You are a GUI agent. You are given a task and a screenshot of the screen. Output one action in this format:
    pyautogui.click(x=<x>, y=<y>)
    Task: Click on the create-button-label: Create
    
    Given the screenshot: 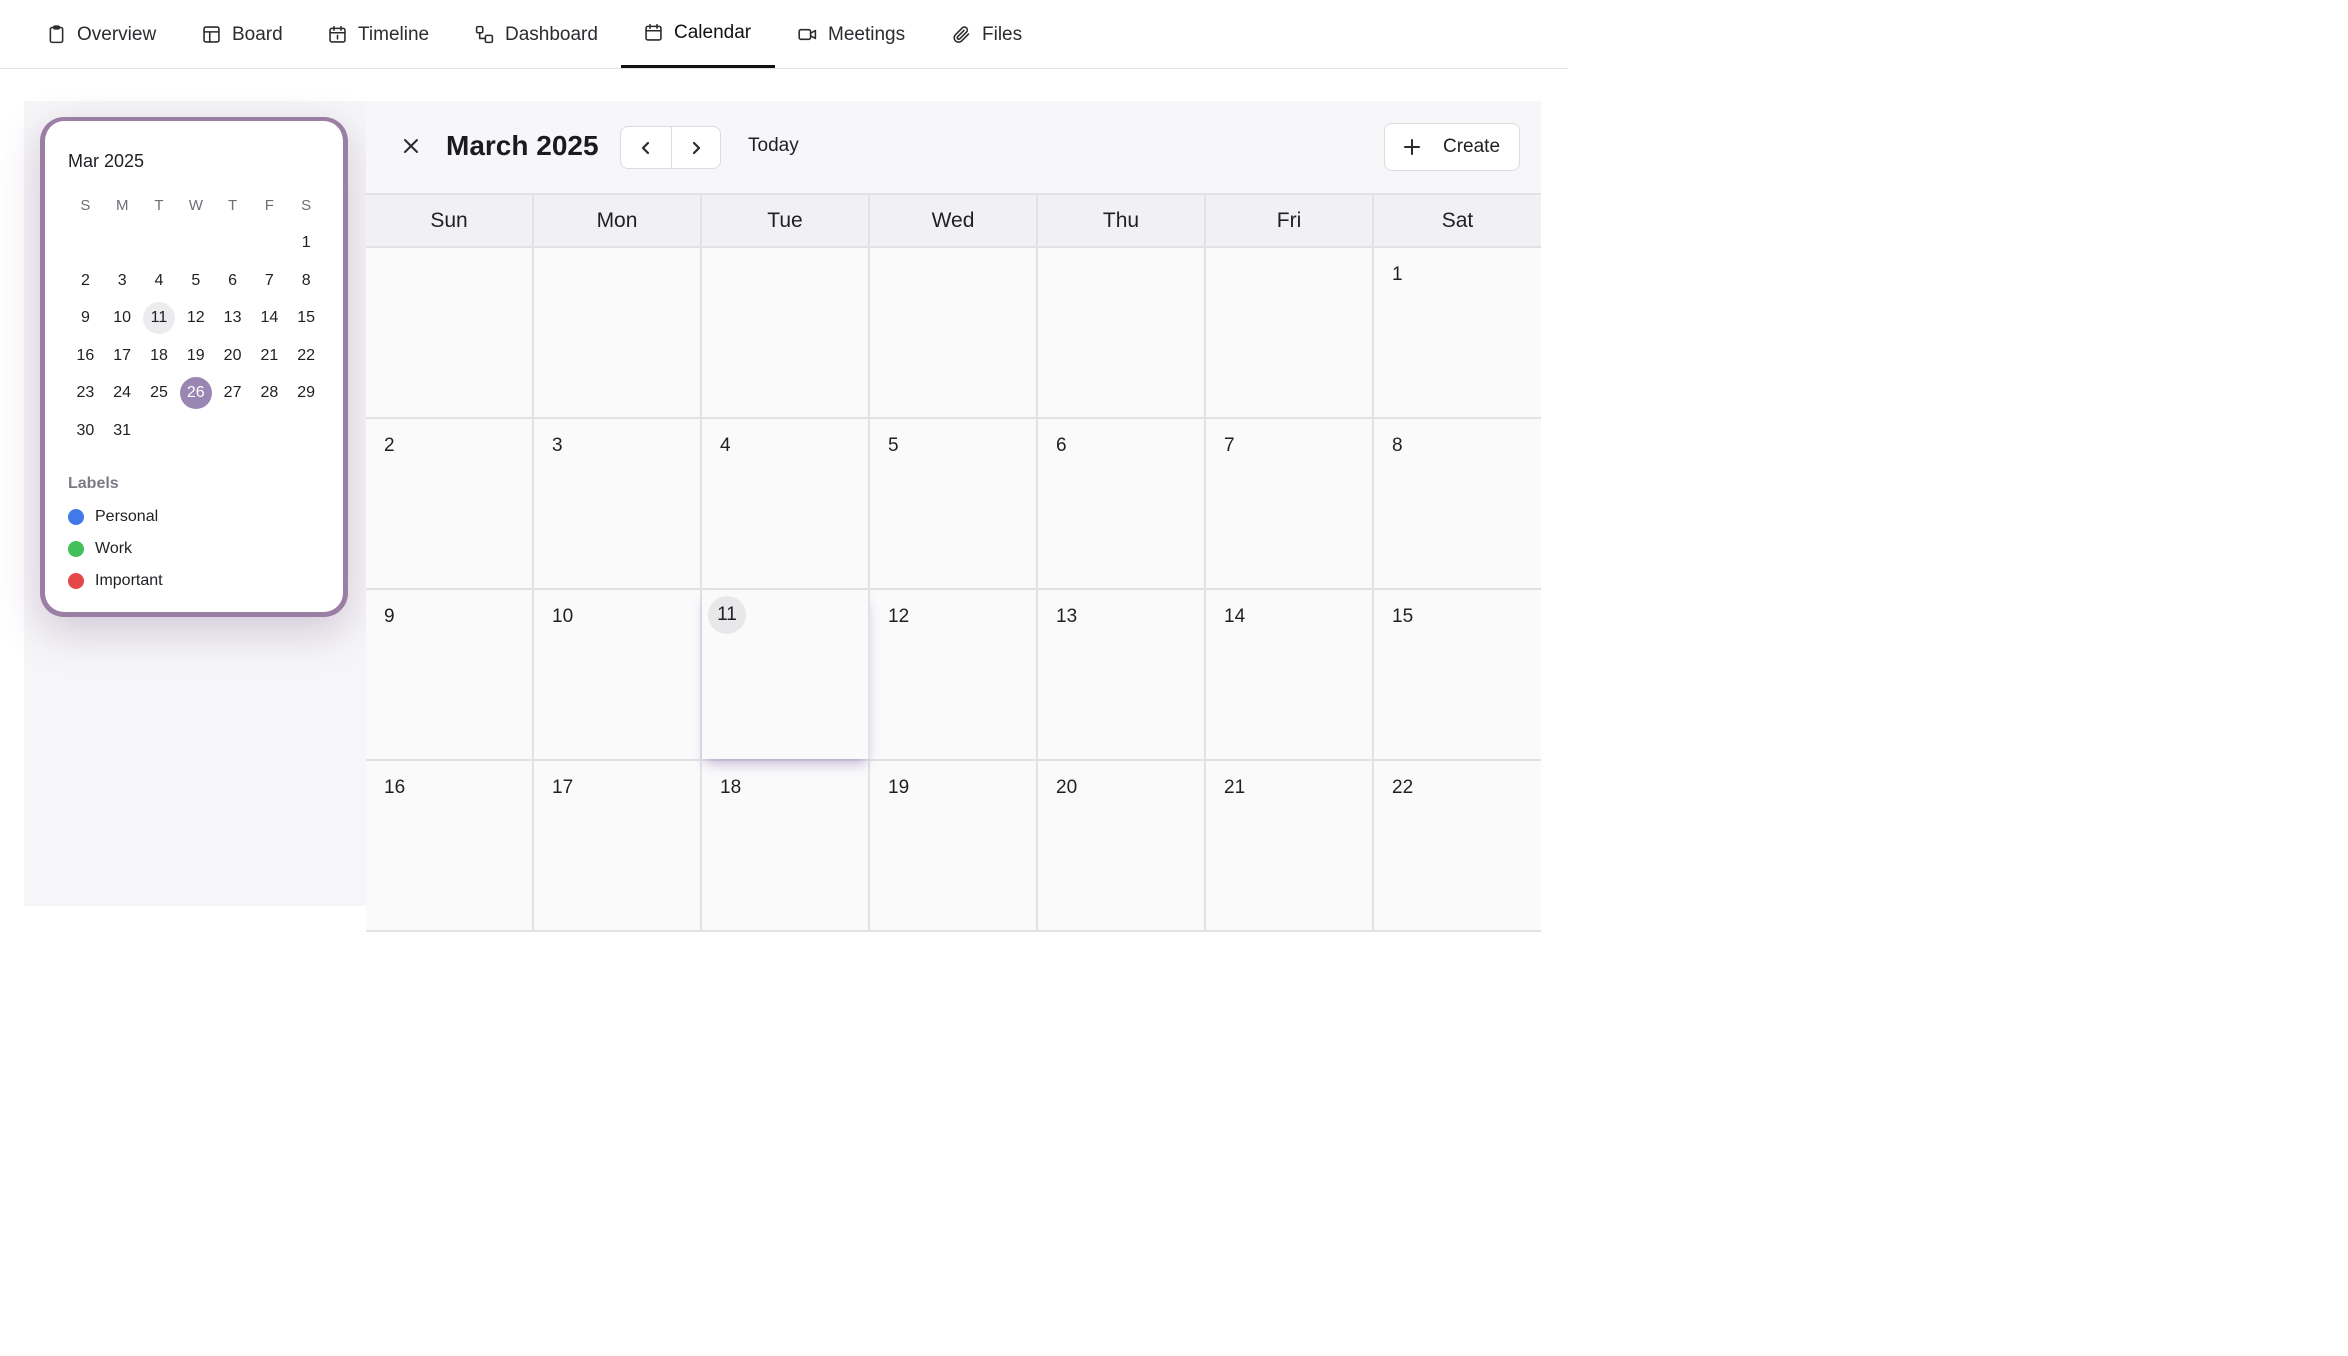 What is the action you would take?
    pyautogui.click(x=1472, y=146)
    